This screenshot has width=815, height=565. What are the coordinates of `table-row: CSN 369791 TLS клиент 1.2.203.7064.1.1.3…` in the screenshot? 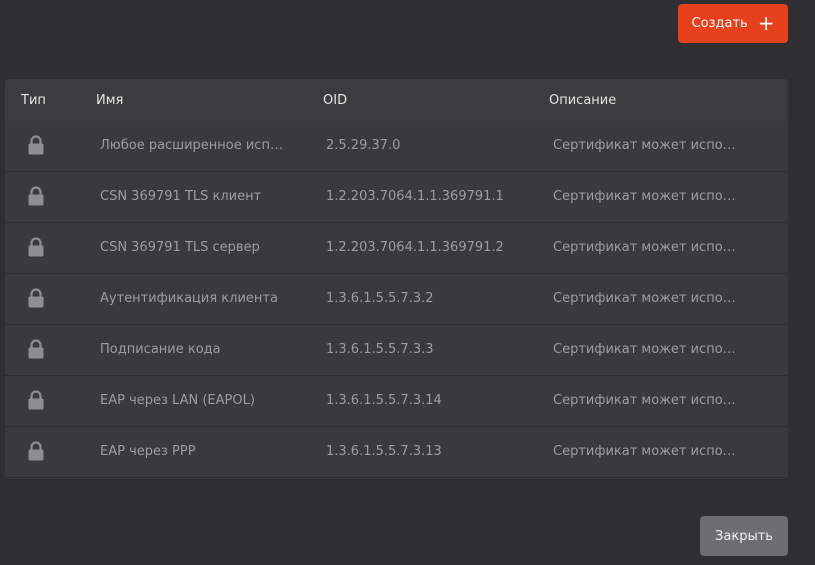 It's located at (396, 197).